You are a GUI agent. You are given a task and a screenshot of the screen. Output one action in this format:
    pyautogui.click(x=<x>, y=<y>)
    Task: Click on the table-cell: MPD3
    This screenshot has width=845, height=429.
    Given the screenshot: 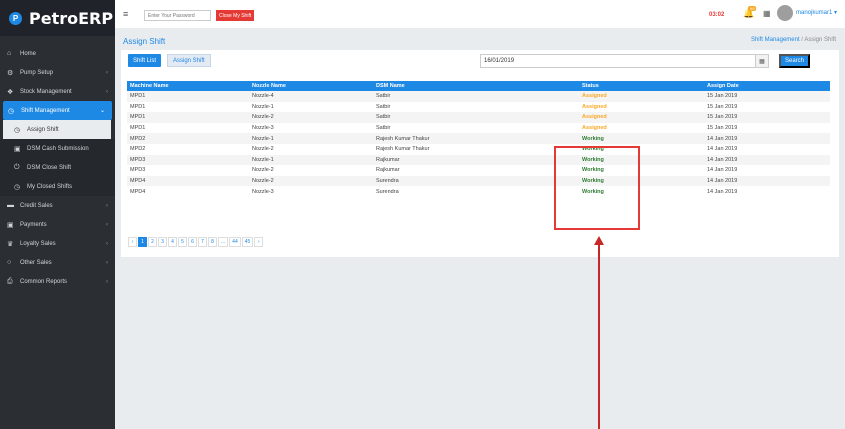 What is the action you would take?
    pyautogui.click(x=138, y=170)
    